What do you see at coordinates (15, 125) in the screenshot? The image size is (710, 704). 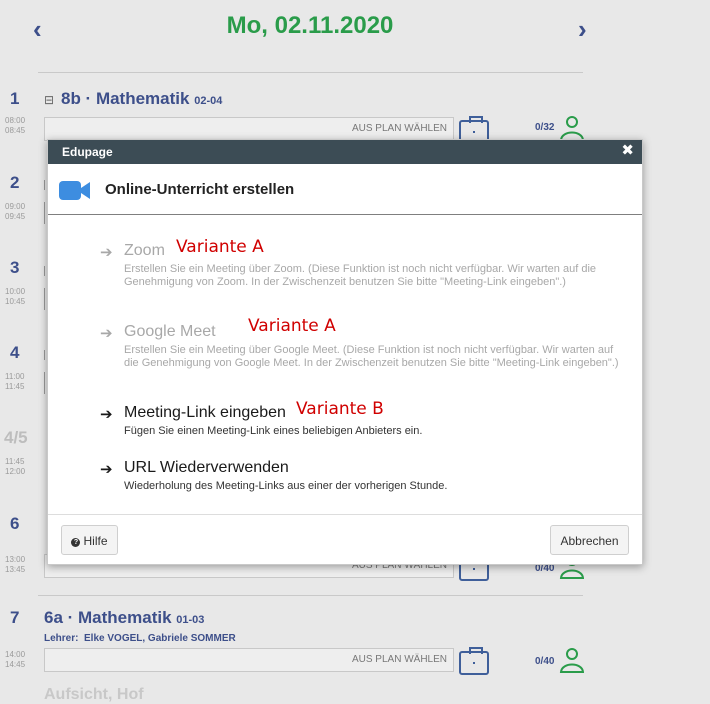 I see `period-time: 08:00 08:45` at bounding box center [15, 125].